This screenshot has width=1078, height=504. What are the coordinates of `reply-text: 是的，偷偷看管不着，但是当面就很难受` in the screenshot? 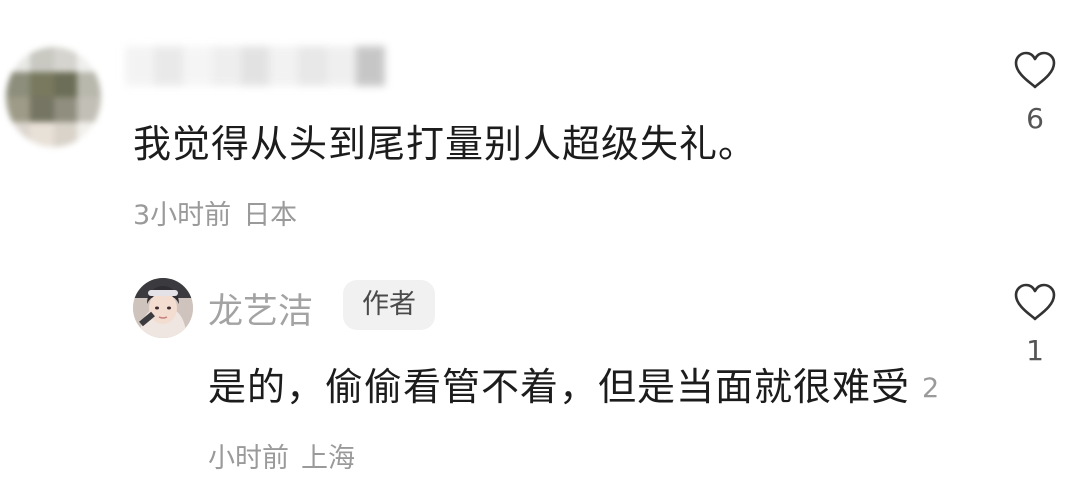 It's located at (559, 387).